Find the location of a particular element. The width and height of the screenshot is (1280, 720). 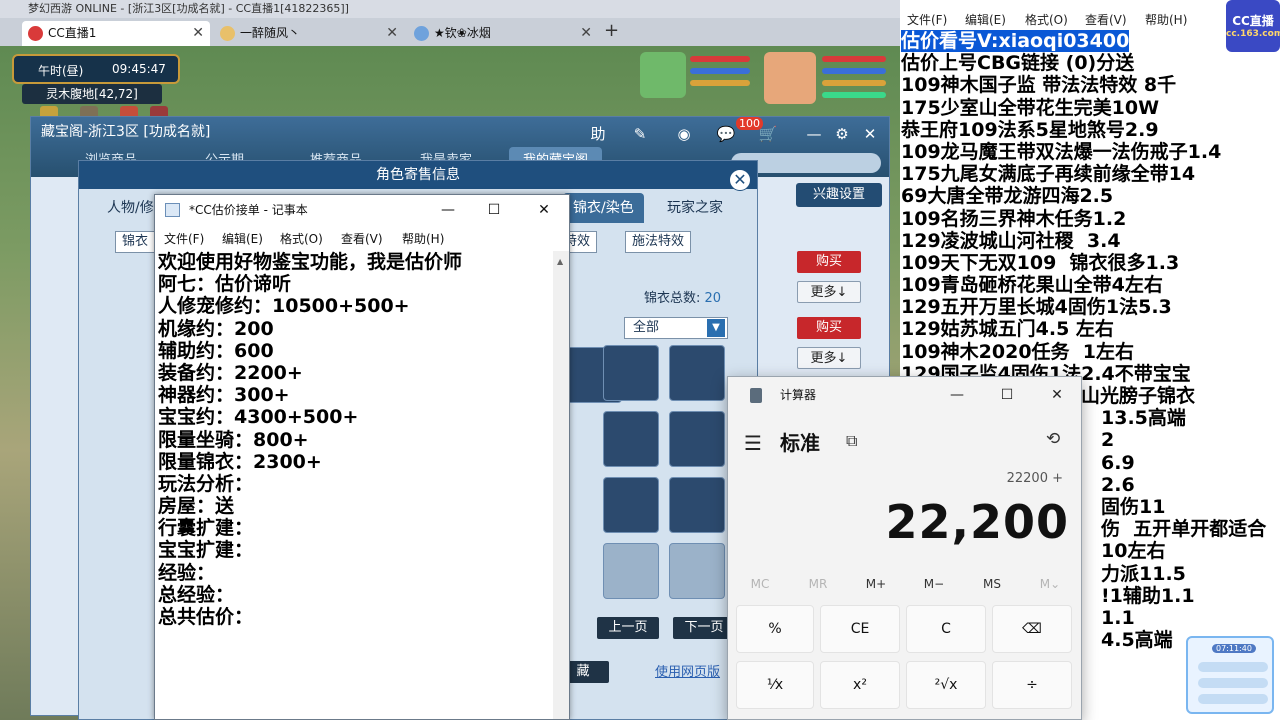

memory-list-button: M⌄ is located at coordinates (1050, 584).